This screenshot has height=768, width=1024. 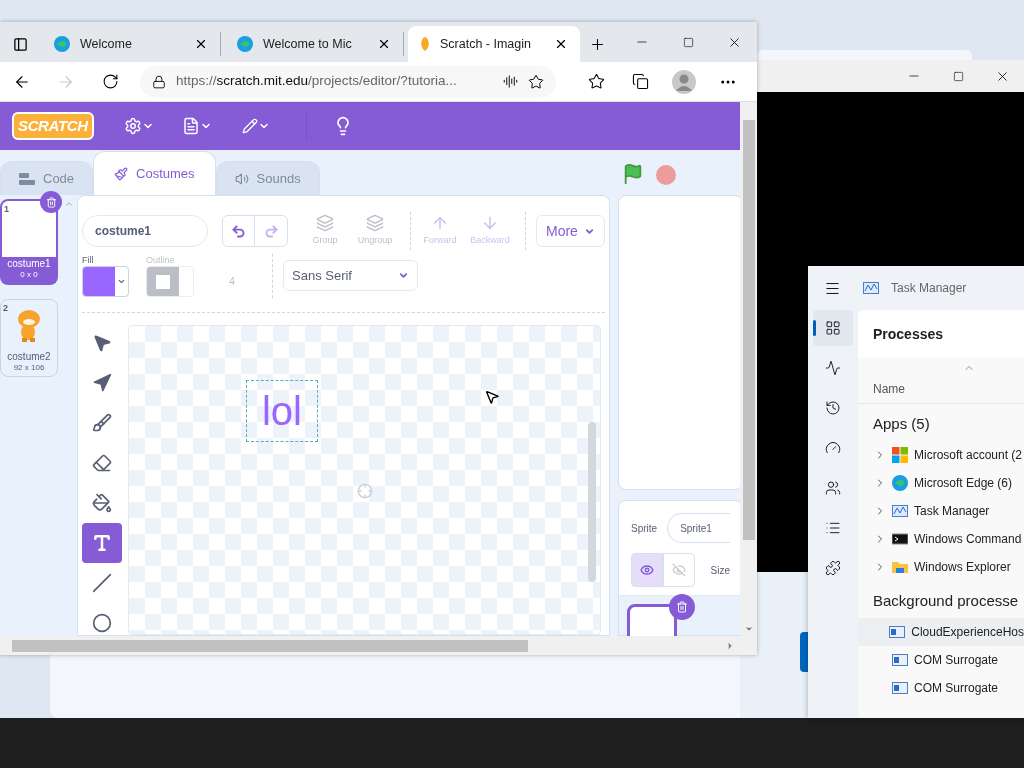 I want to click on group-heading: Apps (5), so click(x=901, y=424).